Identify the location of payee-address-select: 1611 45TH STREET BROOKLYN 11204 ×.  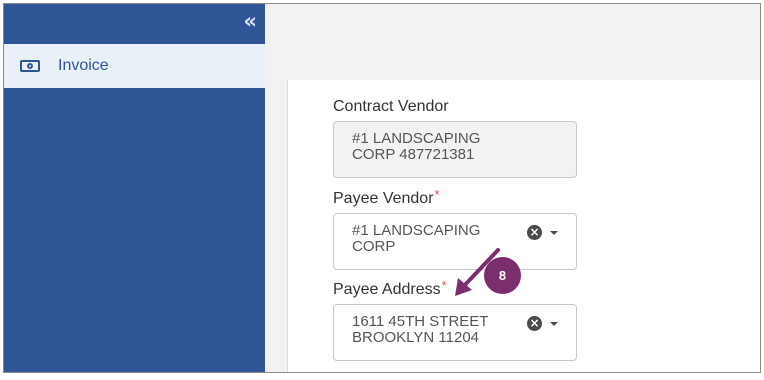
(455, 332).